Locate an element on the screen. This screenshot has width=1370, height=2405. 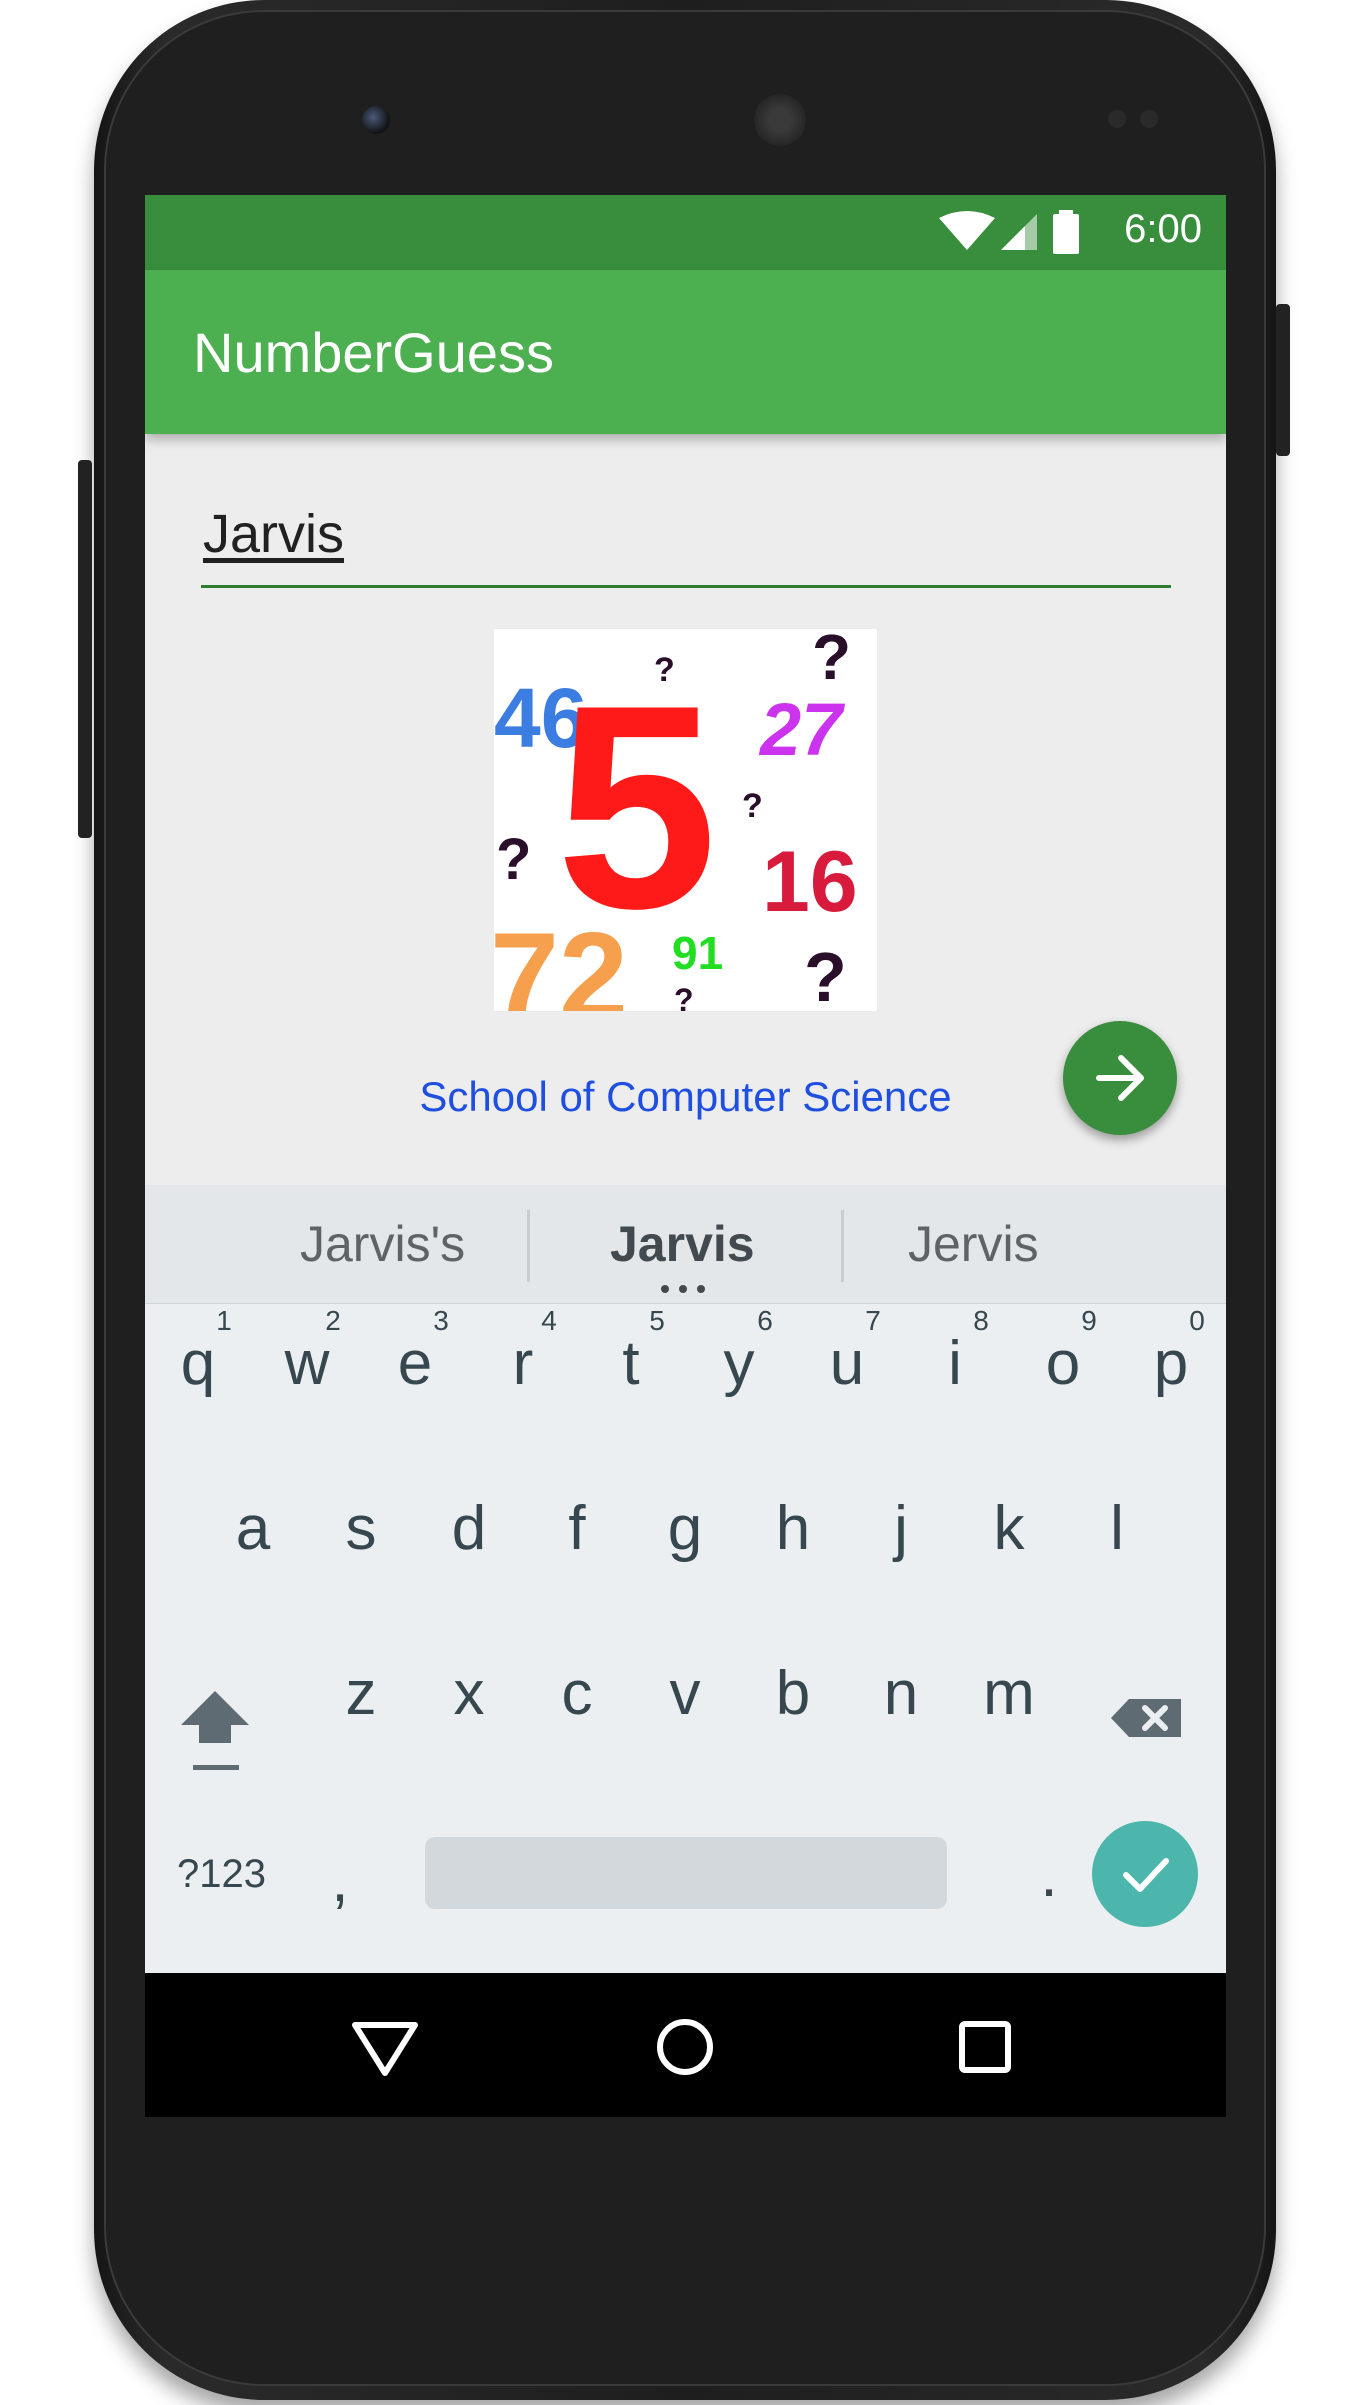
key-i: i is located at coordinates (955, 1363).